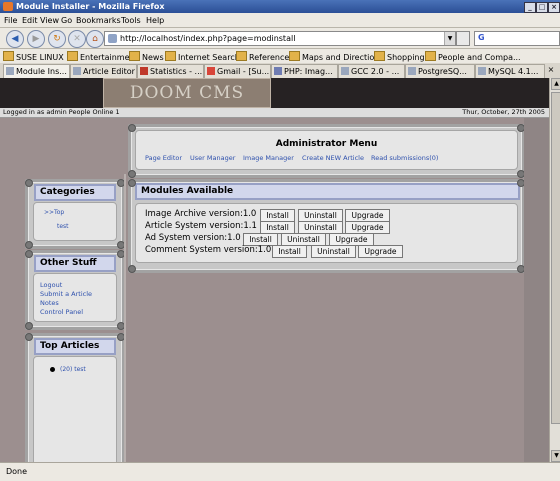 The height and width of the screenshot is (481, 560). Describe the element at coordinates (554, 7) in the screenshot. I see `close-button: ×` at that location.